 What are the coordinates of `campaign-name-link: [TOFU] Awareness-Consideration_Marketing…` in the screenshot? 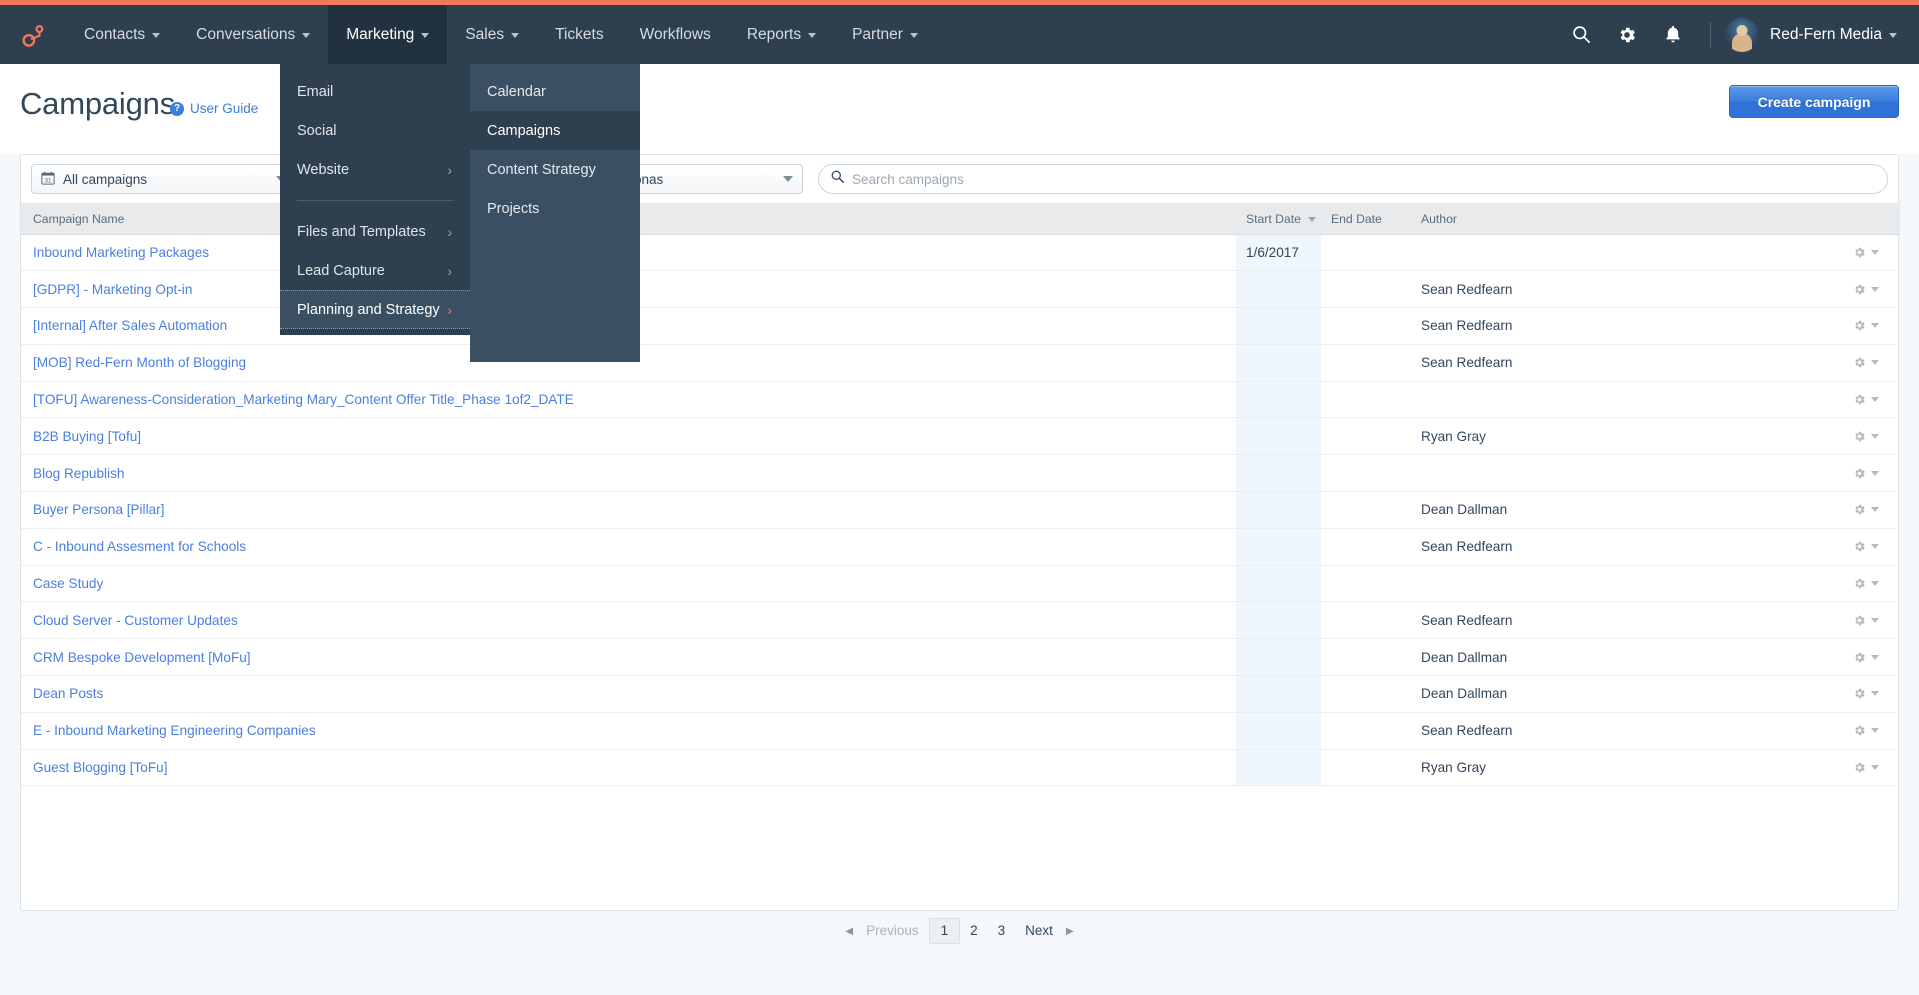 It's located at (303, 399).